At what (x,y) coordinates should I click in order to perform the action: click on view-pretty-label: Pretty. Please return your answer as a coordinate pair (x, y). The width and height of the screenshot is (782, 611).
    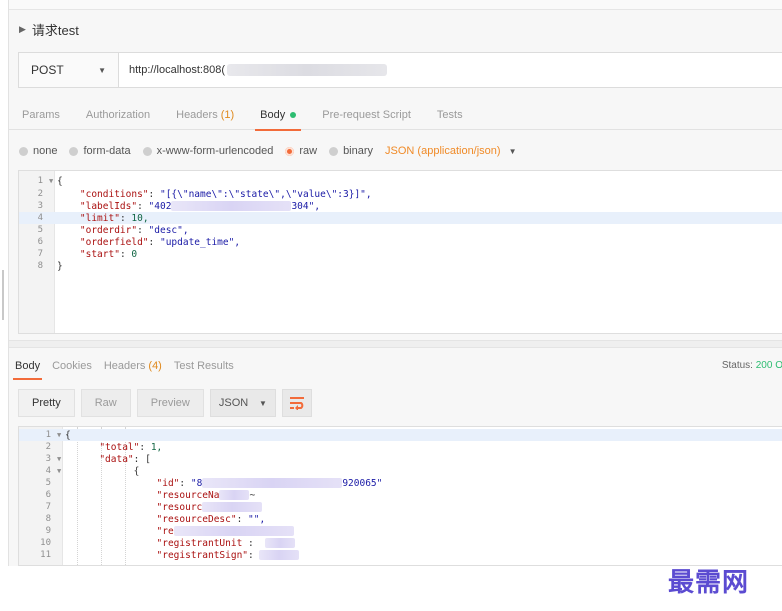
    Looking at the image, I should click on (46, 403).